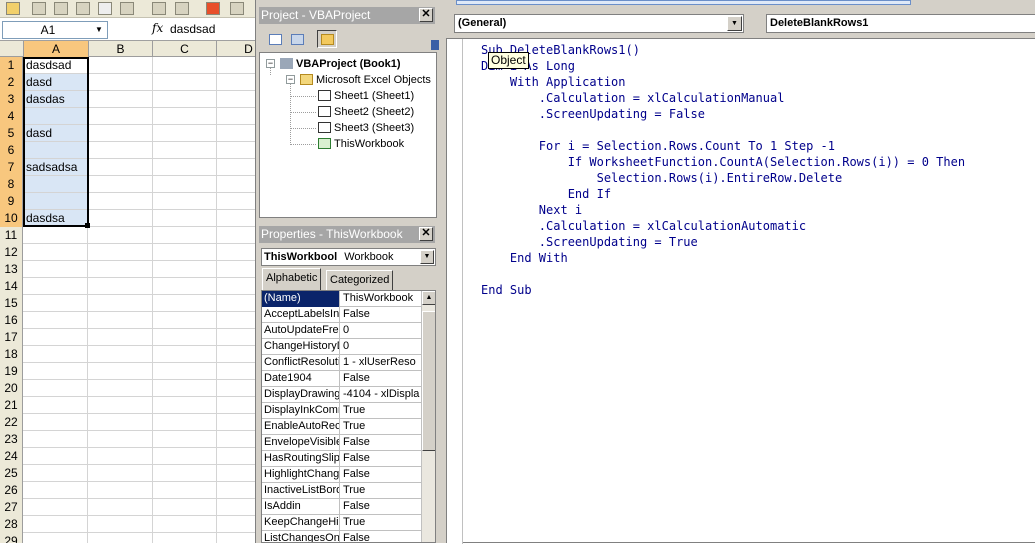 This screenshot has height=544, width=1035. I want to click on code-line: .ScreenUpdating = True, so click(723, 242).